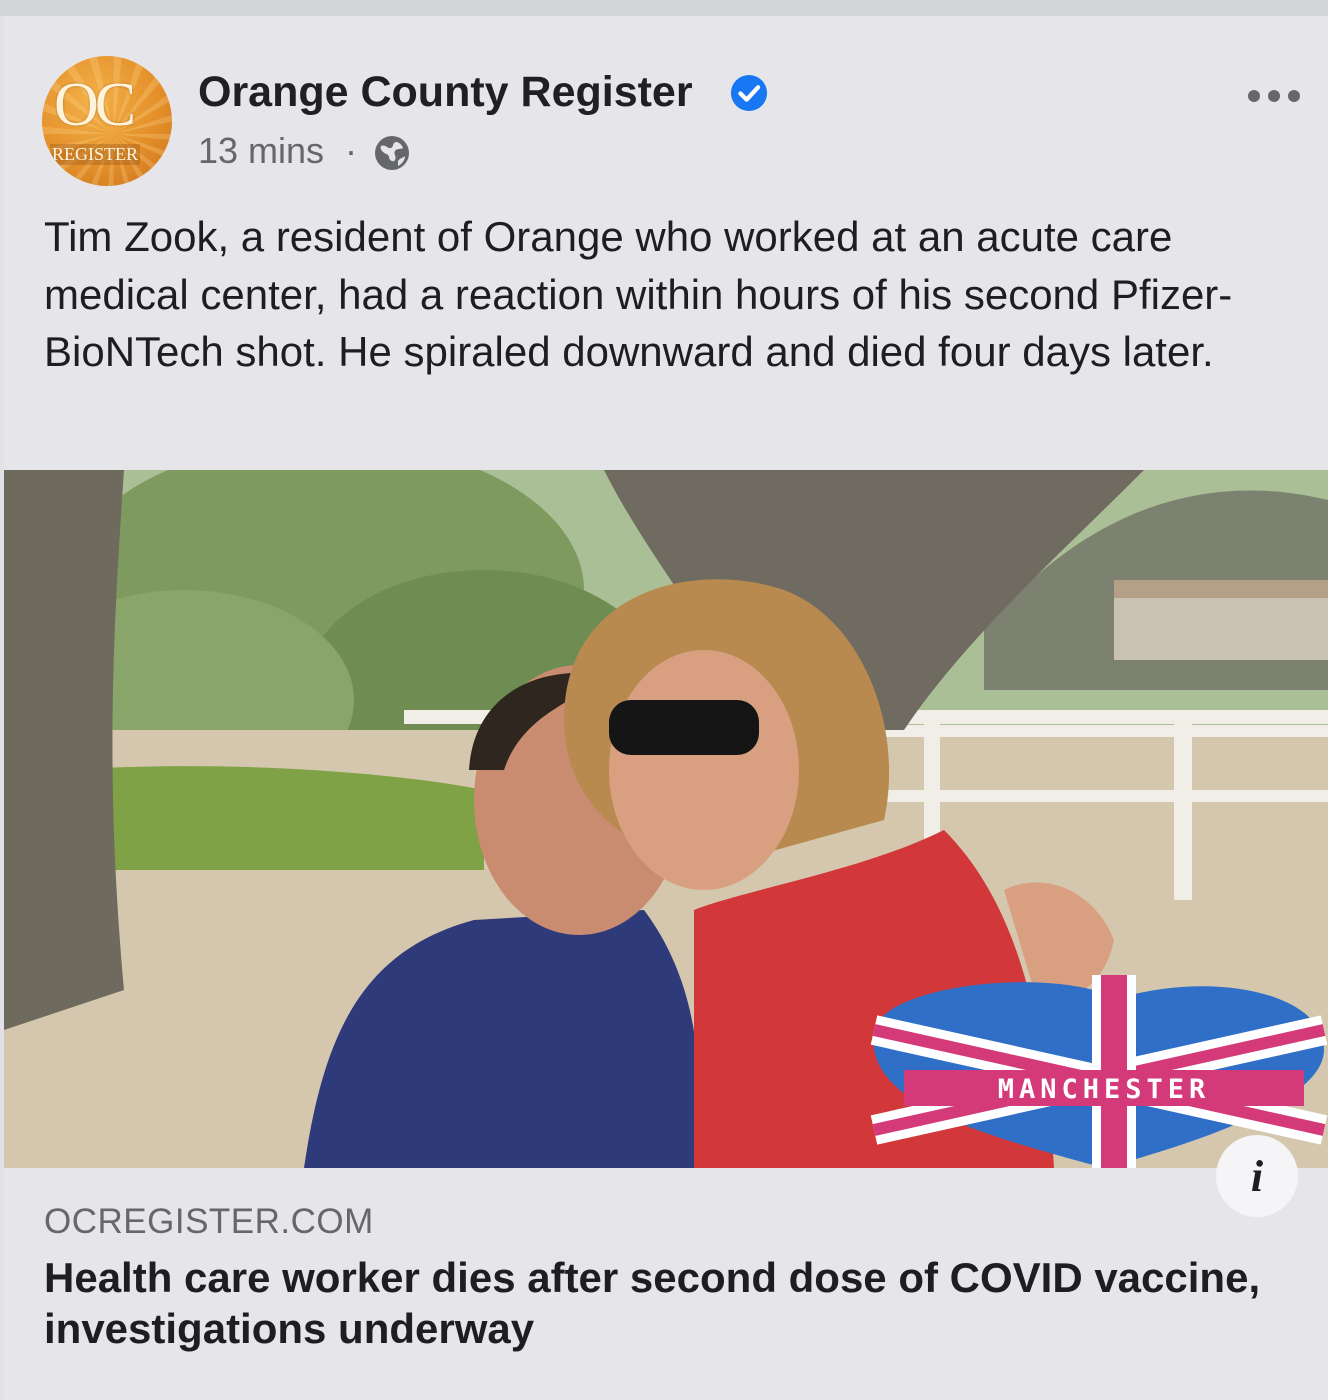 The image size is (1328, 1400). I want to click on more-options-icon, so click(1274, 96).